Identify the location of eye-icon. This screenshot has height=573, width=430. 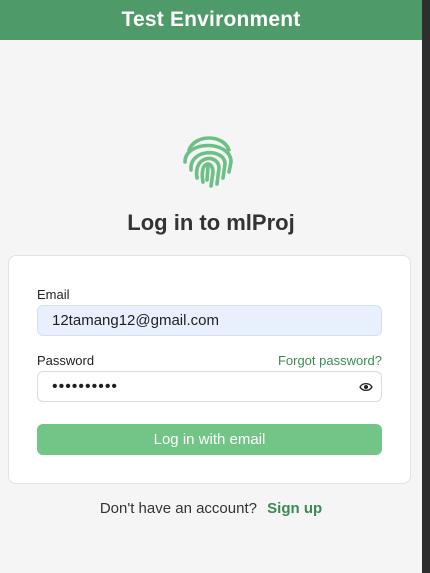
(366, 387).